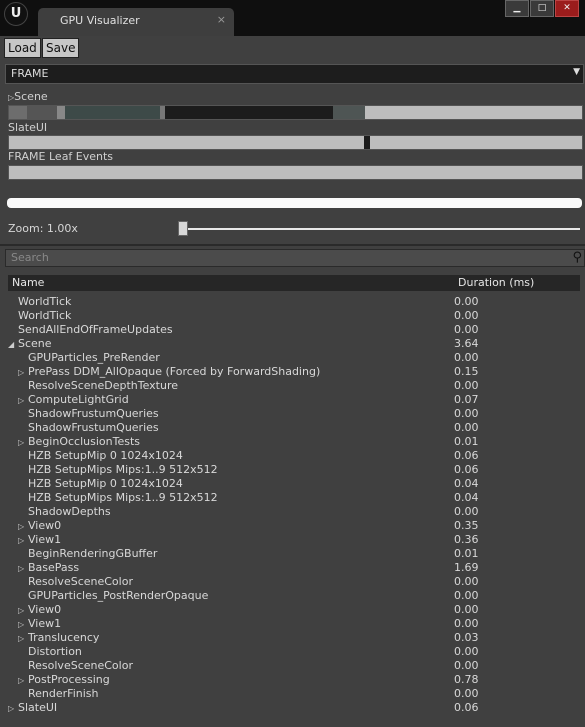 Image resolution: width=585 pixels, height=727 pixels. Describe the element at coordinates (294, 386) in the screenshot. I see `table-row: ResolveSceneDepthTexture 0.00` at that location.